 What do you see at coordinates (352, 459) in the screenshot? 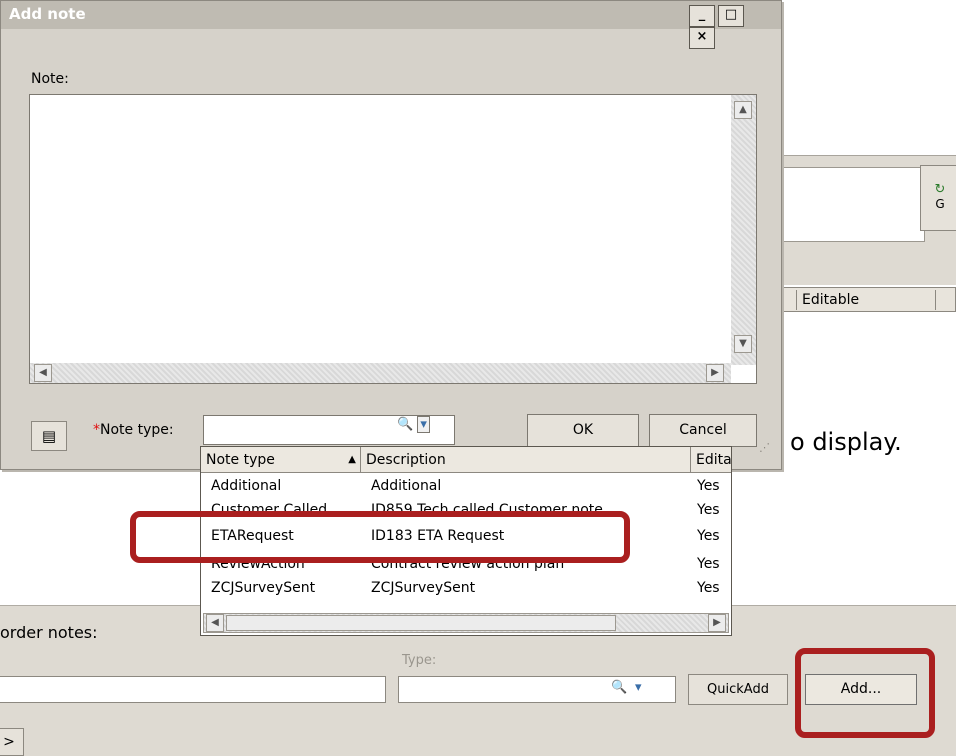
I see `sort-ascending-icon: ▲` at bounding box center [352, 459].